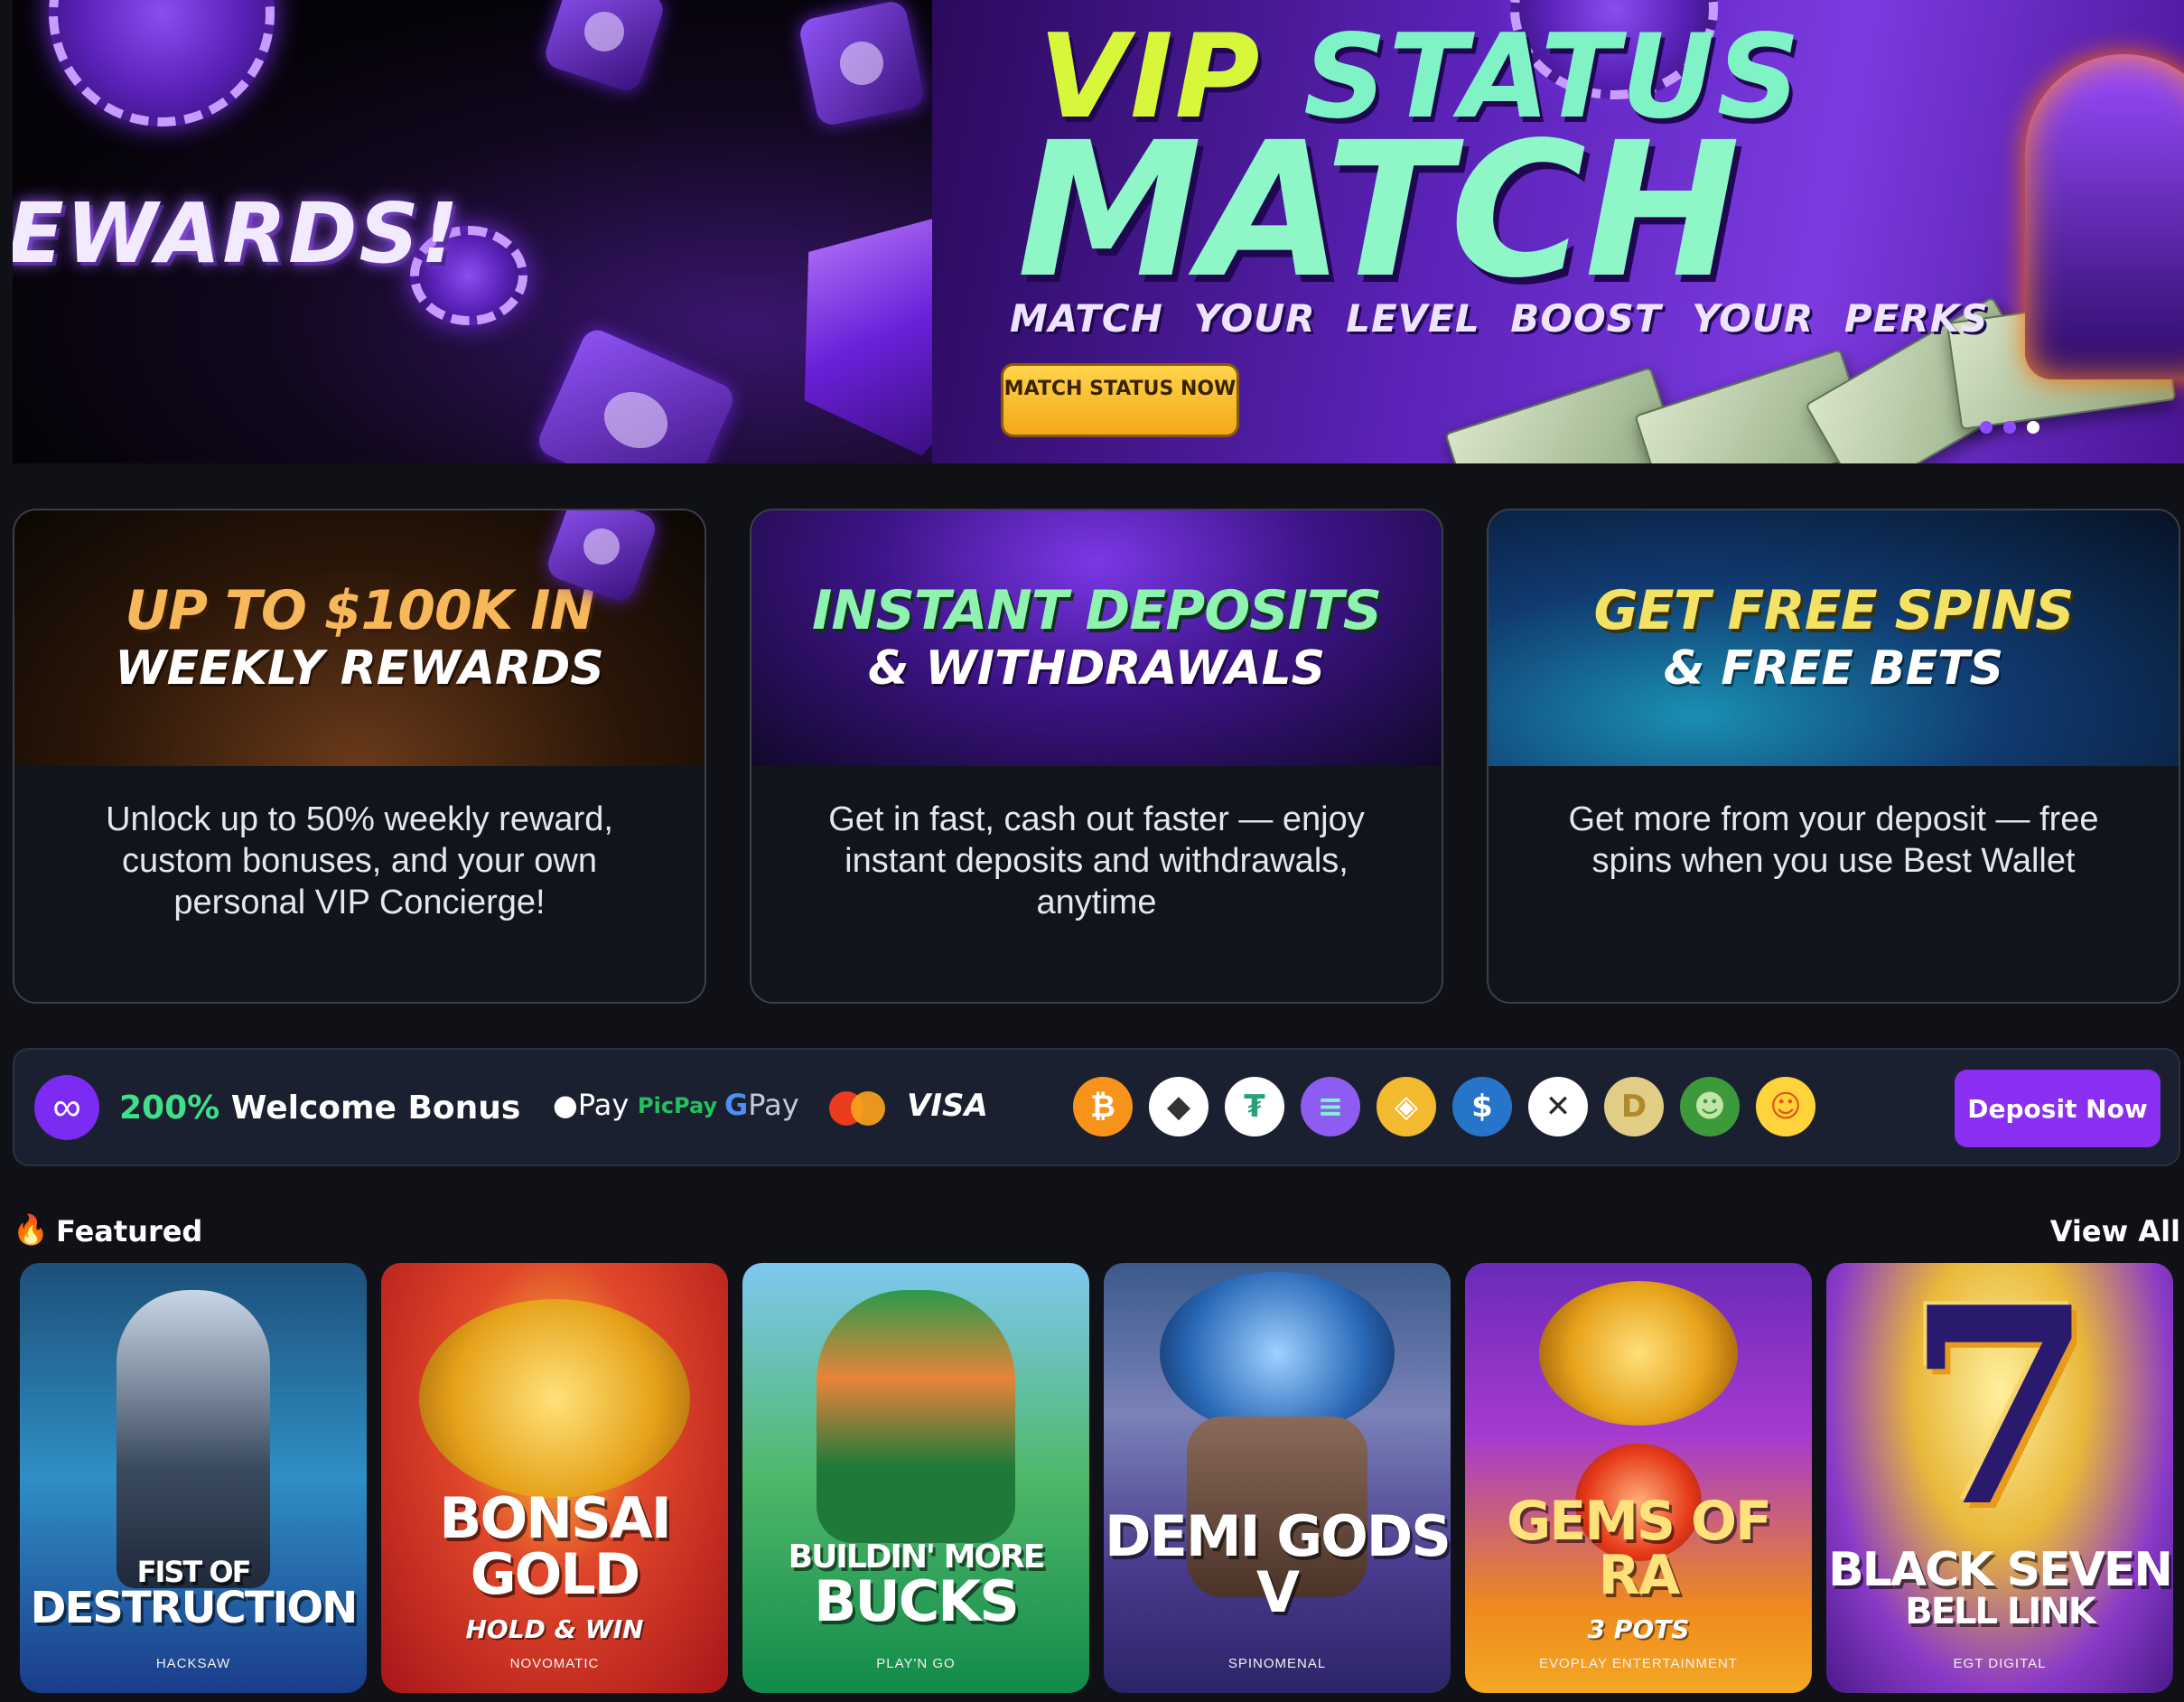  I want to click on card-title: GET FREE SPINS, so click(1833, 611).